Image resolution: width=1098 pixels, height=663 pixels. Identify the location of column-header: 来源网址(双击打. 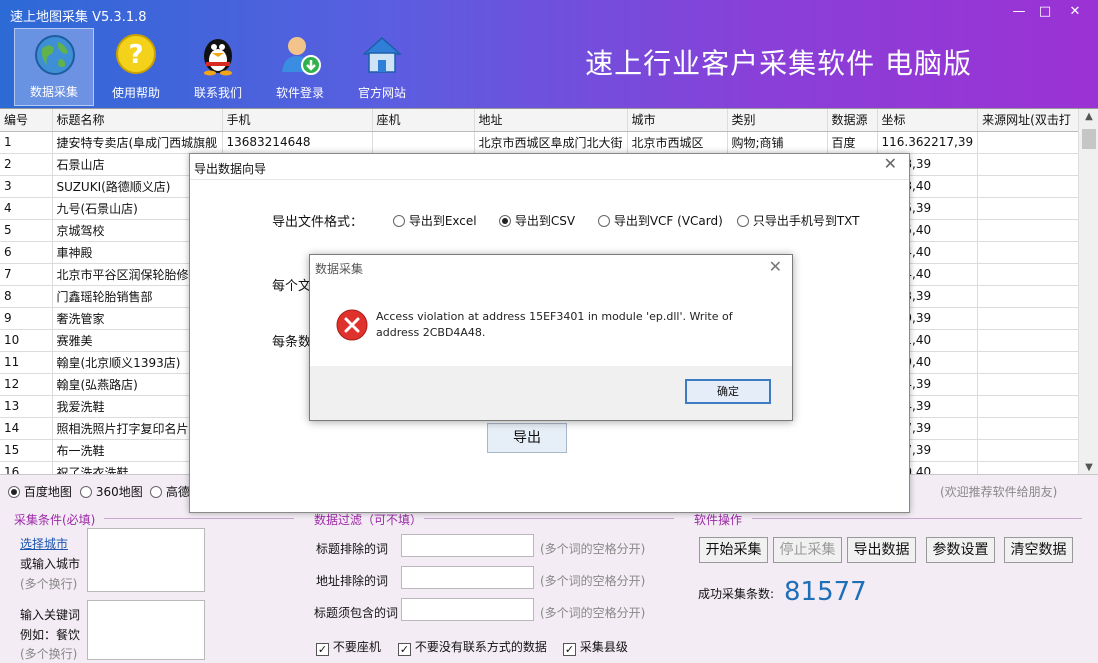
(1030, 120).